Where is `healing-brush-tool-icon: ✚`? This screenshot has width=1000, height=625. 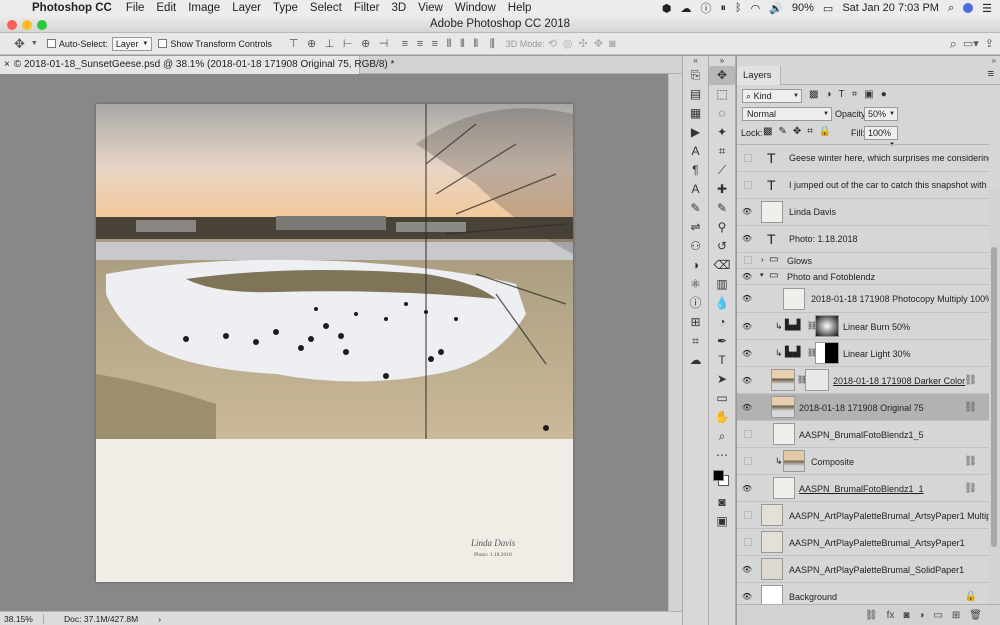
healing-brush-tool-icon: ✚ is located at coordinates (722, 189).